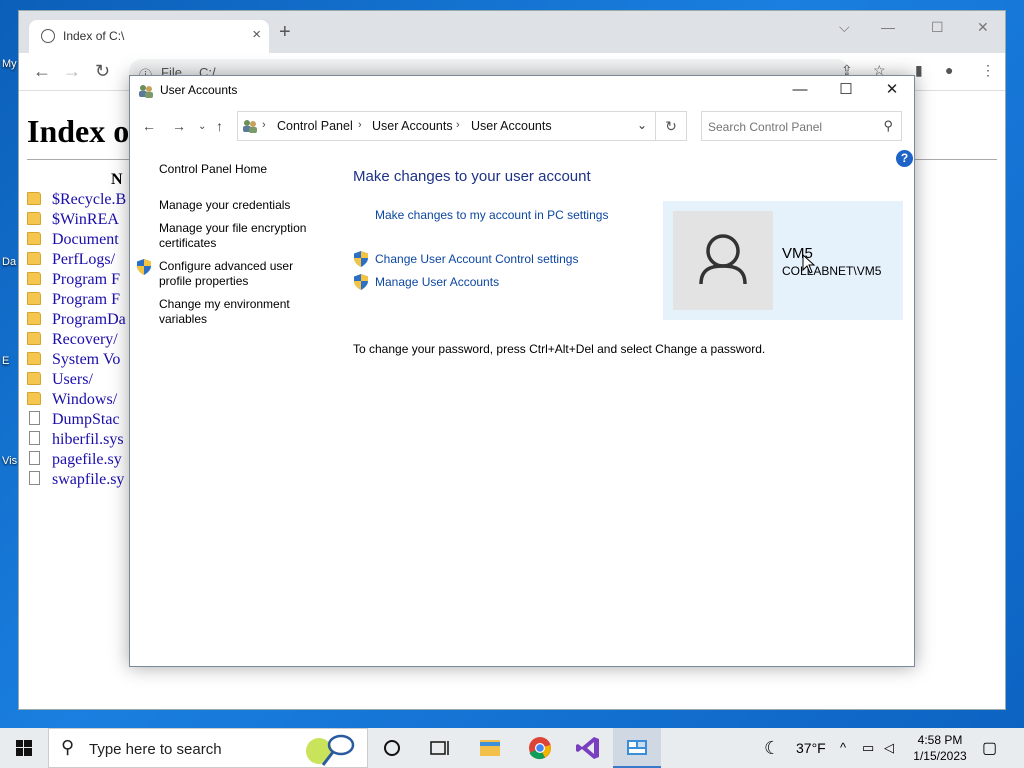 Image resolution: width=1024 pixels, height=768 pixels. What do you see at coordinates (783, 260) in the screenshot?
I see `user-account-tile: VM5 COLLABNET\VM5` at bounding box center [783, 260].